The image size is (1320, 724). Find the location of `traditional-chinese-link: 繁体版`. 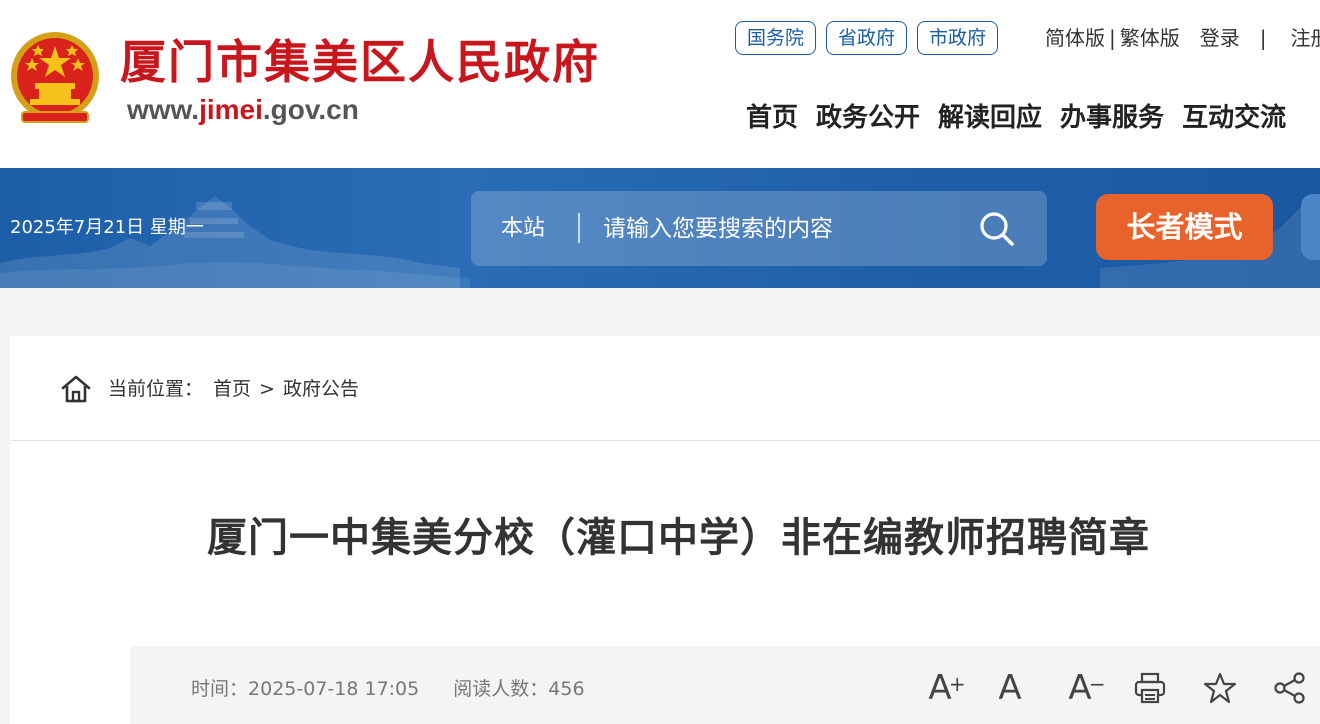

traditional-chinese-link: 繁体版 is located at coordinates (1150, 38).